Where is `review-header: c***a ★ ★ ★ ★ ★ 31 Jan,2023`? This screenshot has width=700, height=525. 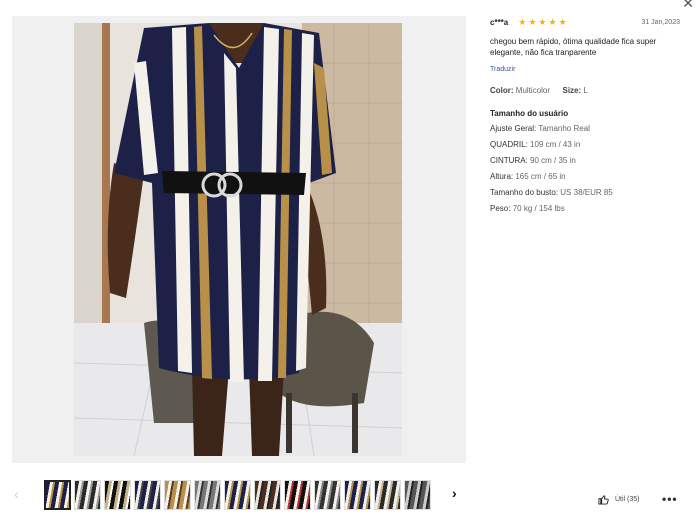
review-header: c***a ★ ★ ★ ★ ★ 31 Jan,2023 is located at coordinates (585, 22).